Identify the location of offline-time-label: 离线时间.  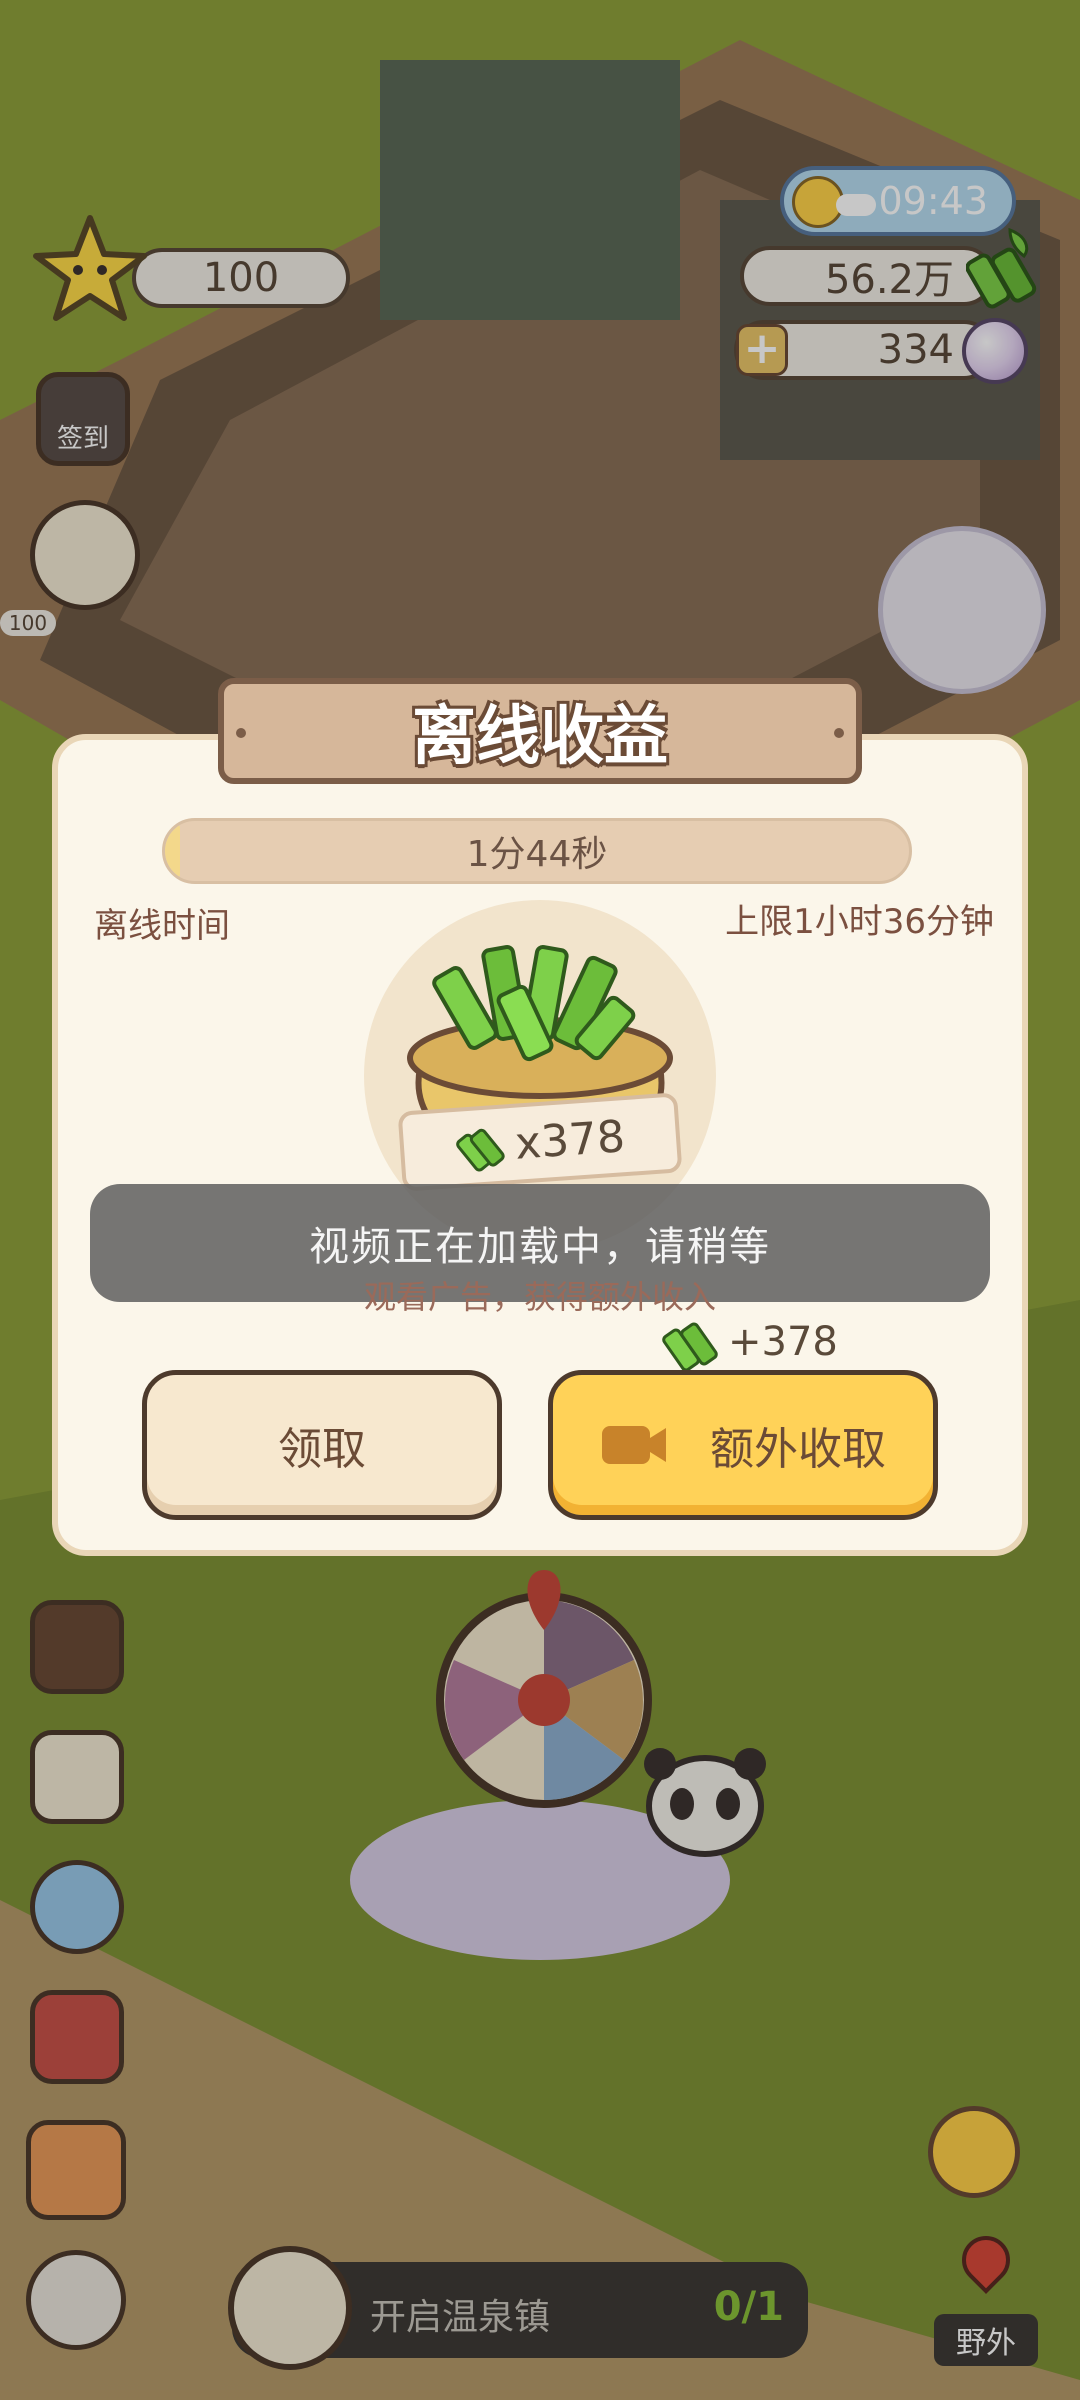
(162, 926).